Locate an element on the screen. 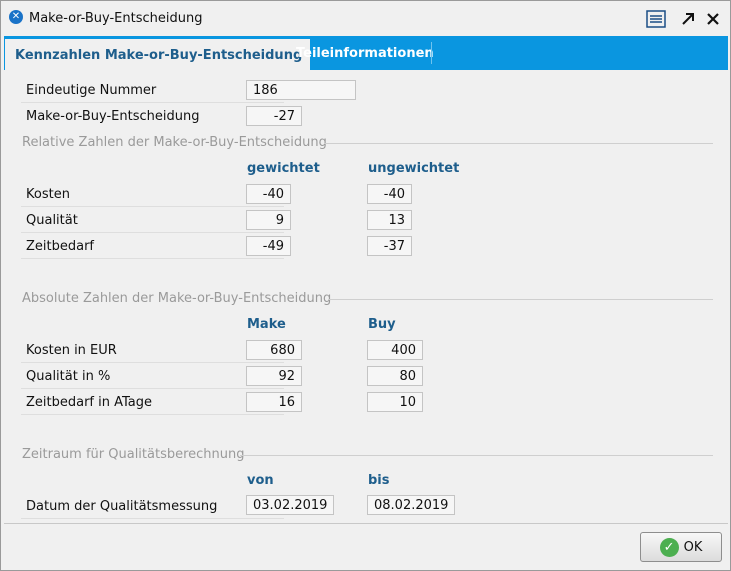 This screenshot has width=731, height=571. absolute-section-line is located at coordinates (520, 299).